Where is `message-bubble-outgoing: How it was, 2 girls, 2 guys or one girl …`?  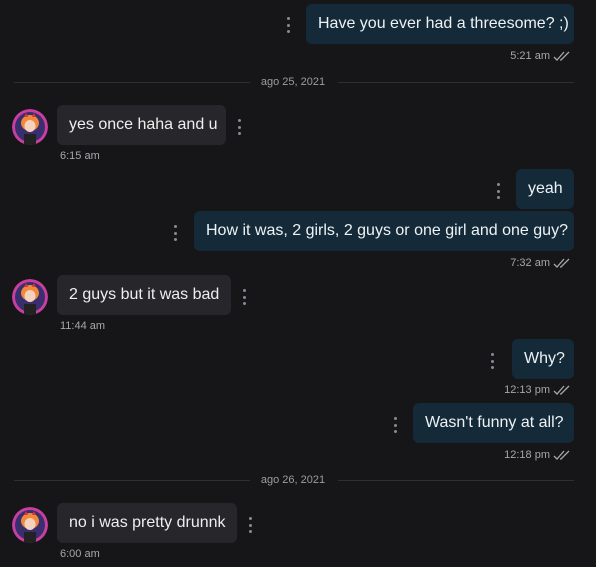 message-bubble-outgoing: How it was, 2 girls, 2 guys or one girl … is located at coordinates (384, 231).